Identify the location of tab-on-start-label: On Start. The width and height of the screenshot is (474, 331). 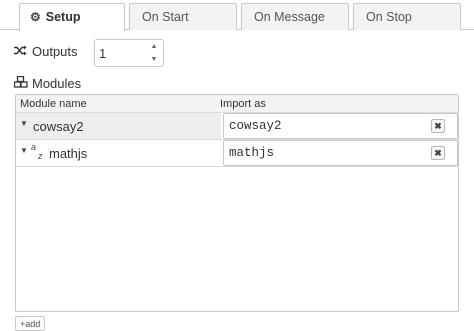
(165, 17).